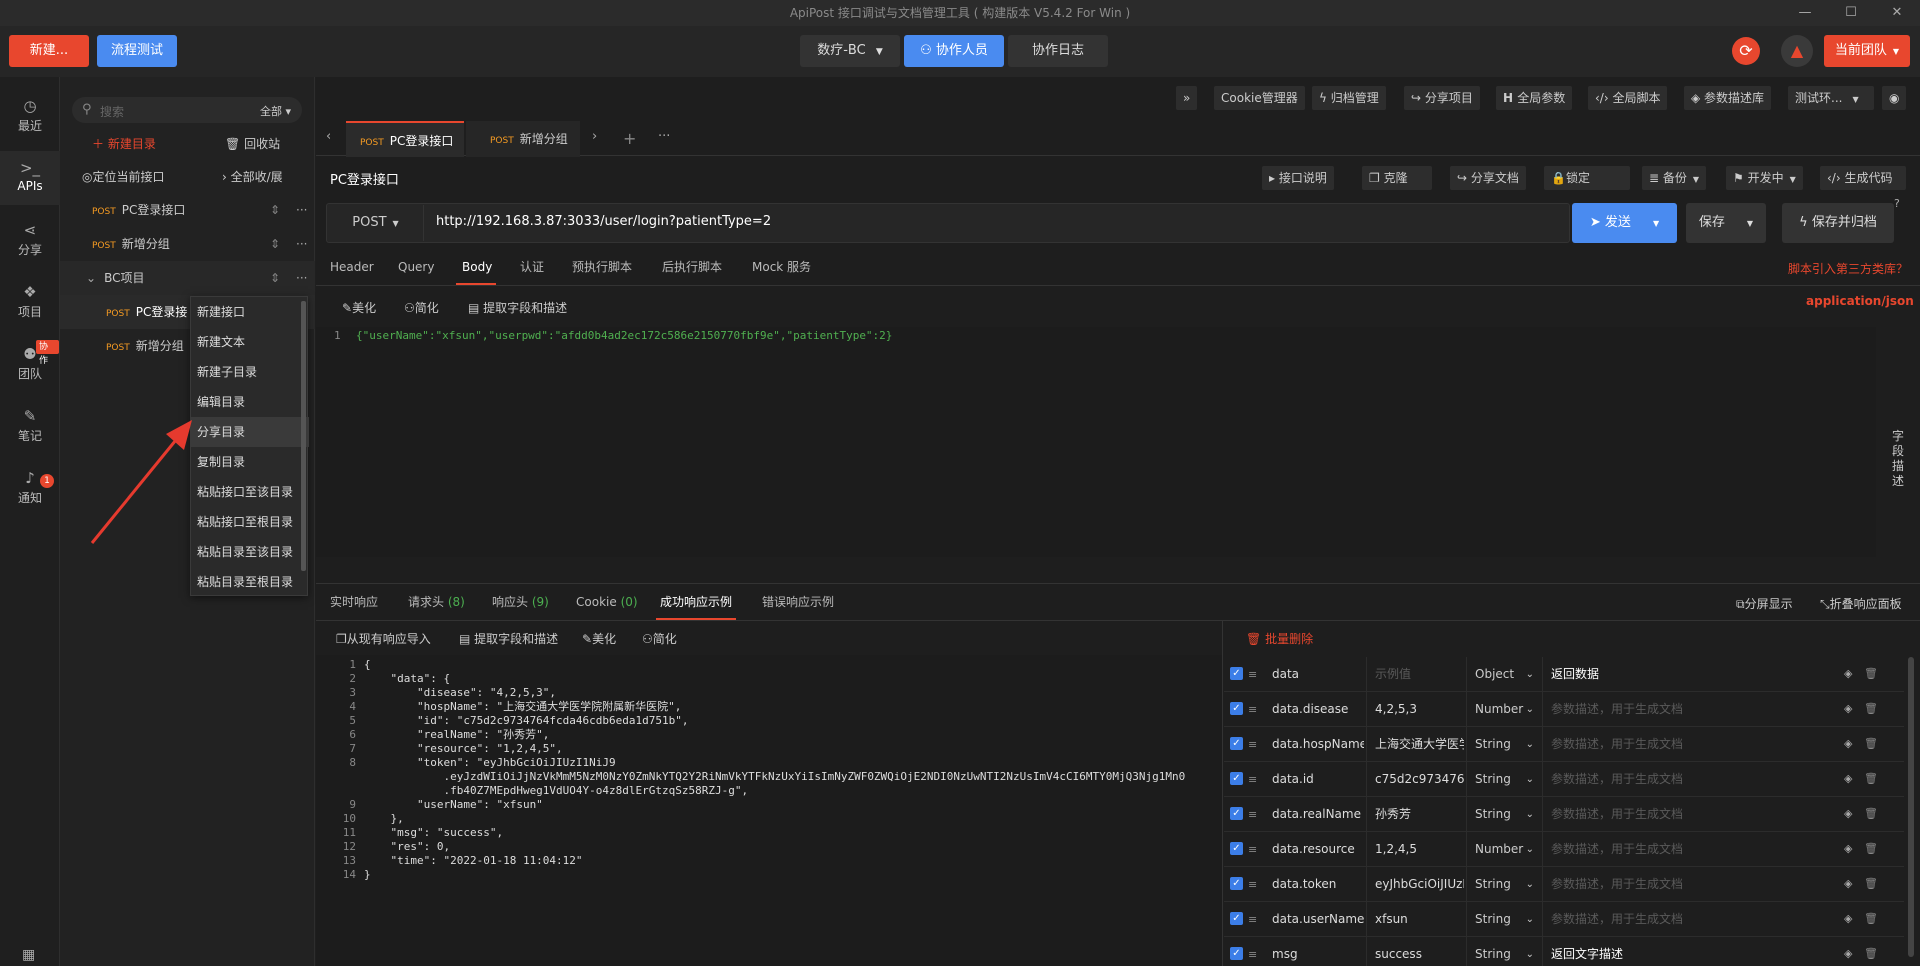 This screenshot has width=1920, height=966. Describe the element at coordinates (187, 278) in the screenshot. I see `tree-folder: ⌄ BC项目 ⇕ ···` at that location.